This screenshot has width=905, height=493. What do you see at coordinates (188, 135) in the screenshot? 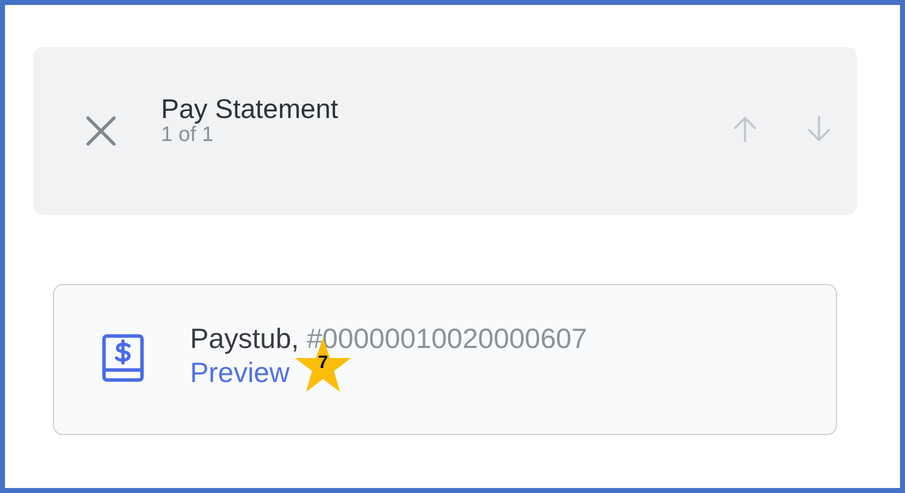
I see `result-counter: 1 of 1` at bounding box center [188, 135].